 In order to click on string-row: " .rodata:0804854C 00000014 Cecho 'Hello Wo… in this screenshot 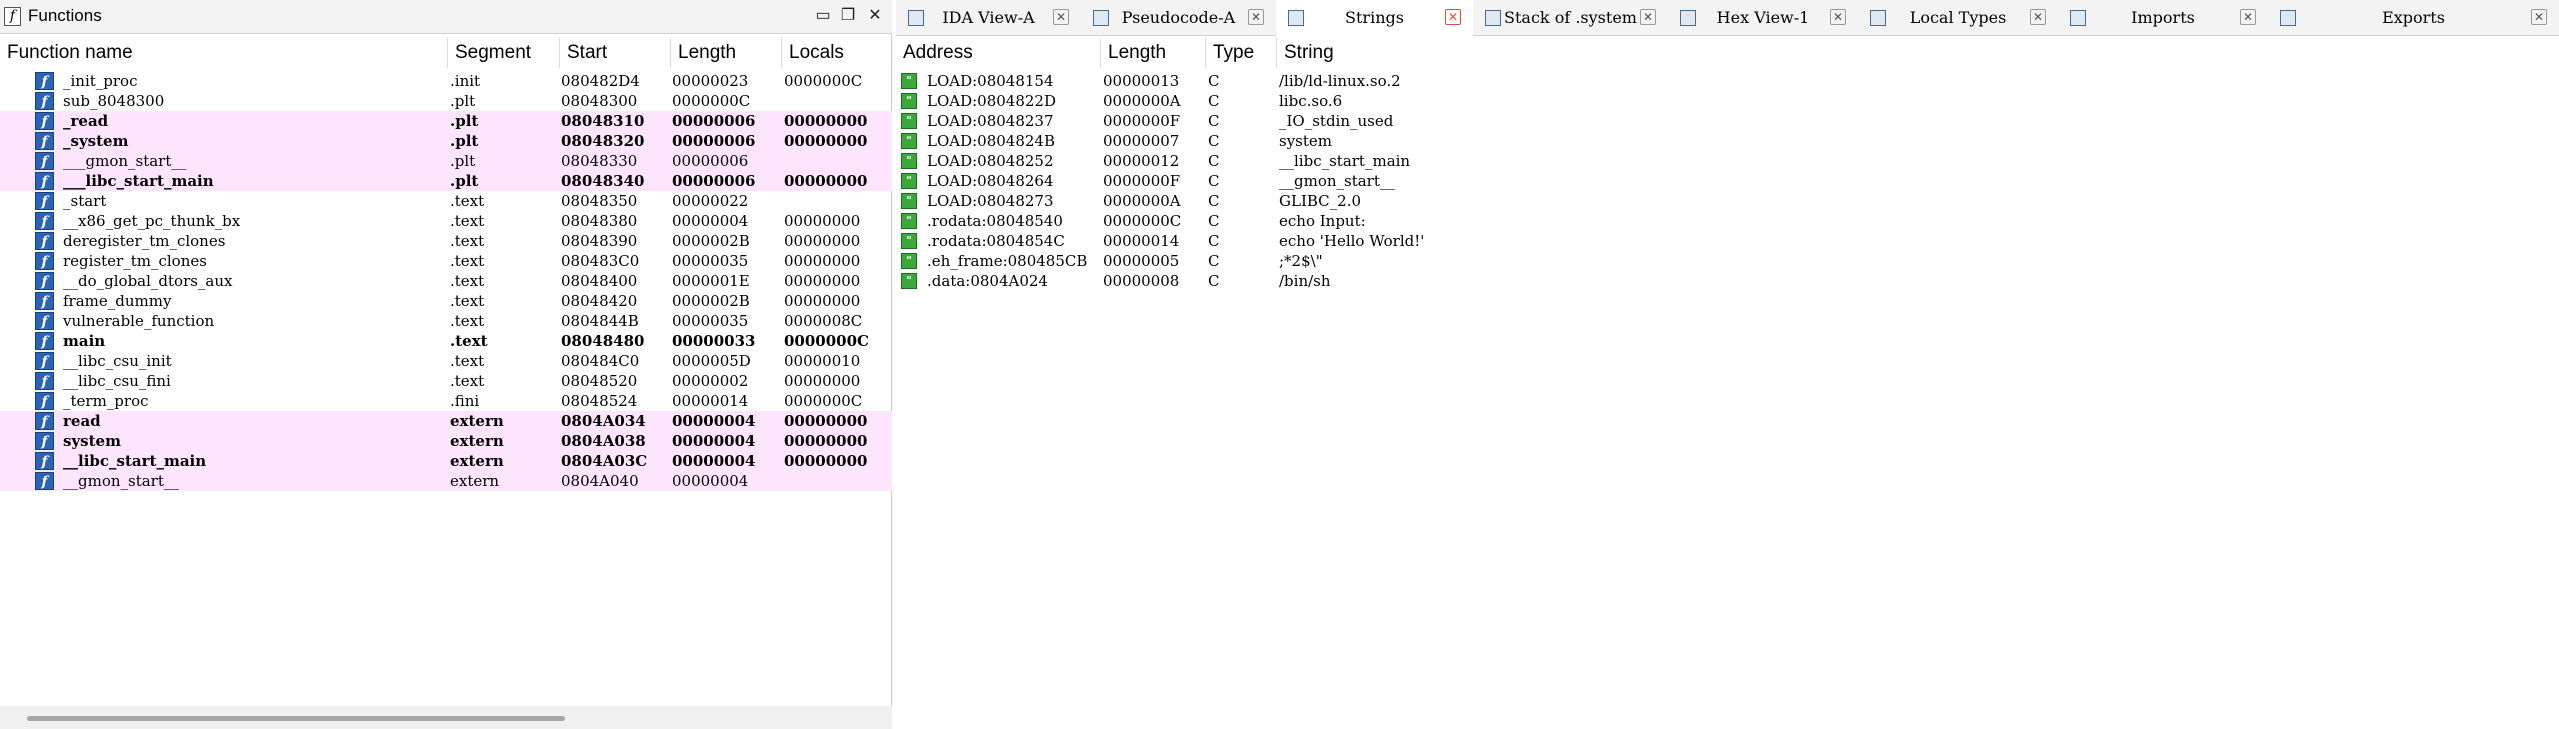, I will do `click(1346, 241)`.